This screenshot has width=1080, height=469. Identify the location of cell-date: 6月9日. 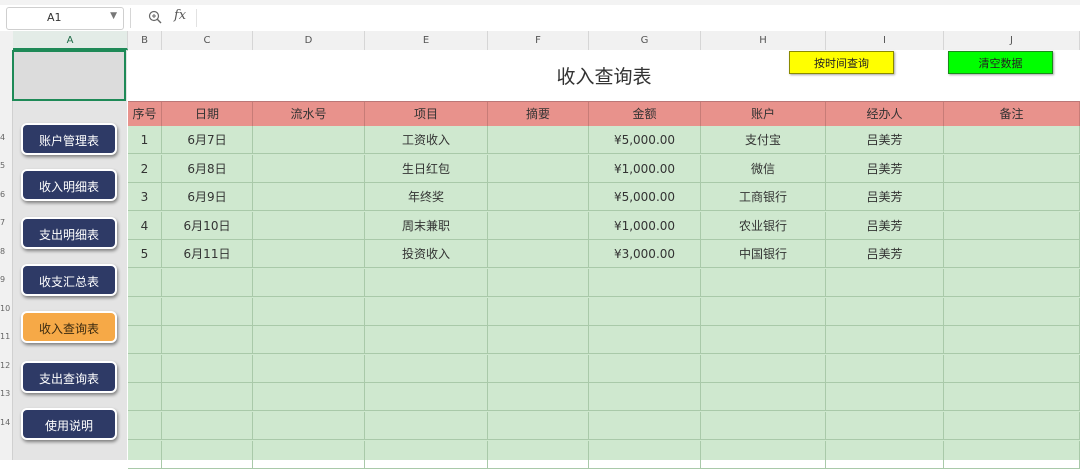
(207, 197).